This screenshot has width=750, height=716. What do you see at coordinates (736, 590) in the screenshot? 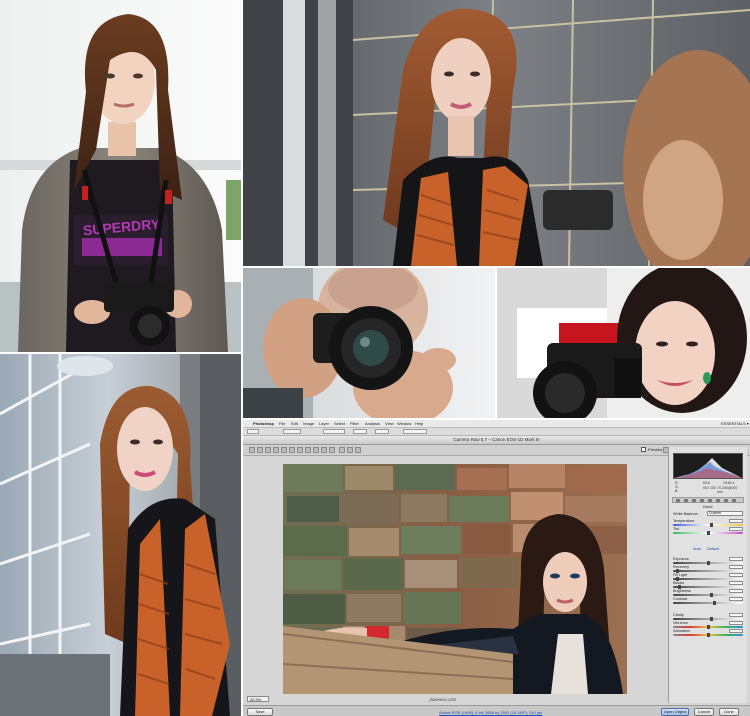
I see `slider-value-brightness` at bounding box center [736, 590].